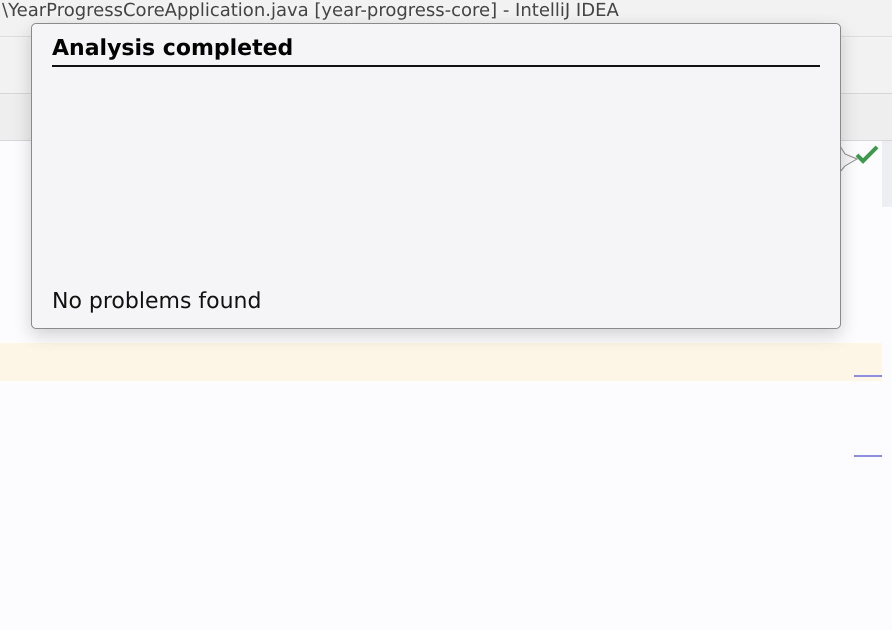 Image resolution: width=892 pixels, height=630 pixels. What do you see at coordinates (867, 154) in the screenshot?
I see `check-icon` at bounding box center [867, 154].